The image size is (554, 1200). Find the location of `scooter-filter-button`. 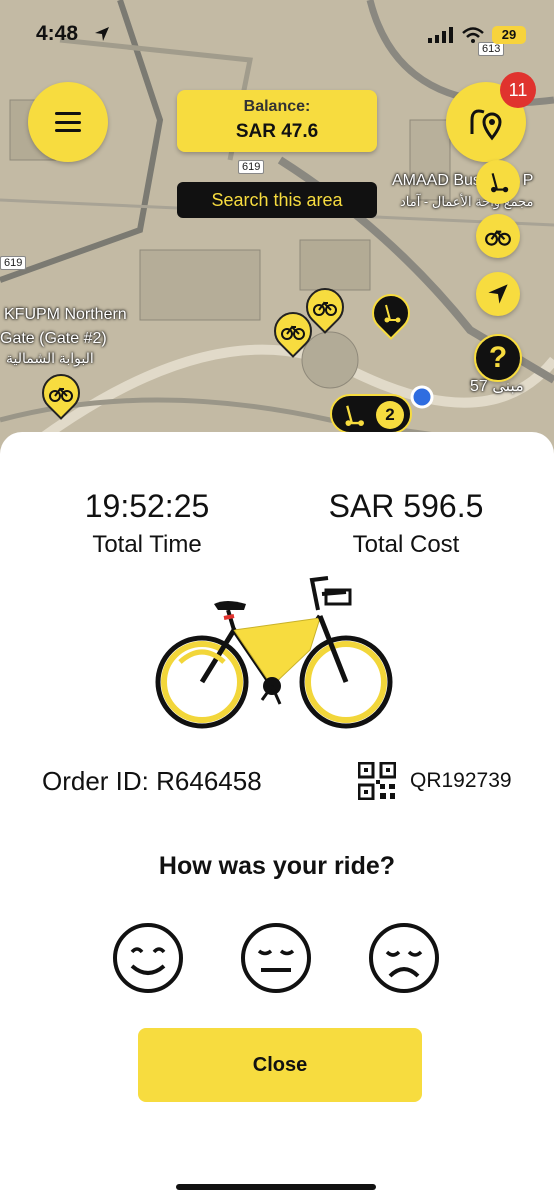

scooter-filter-button is located at coordinates (498, 182).